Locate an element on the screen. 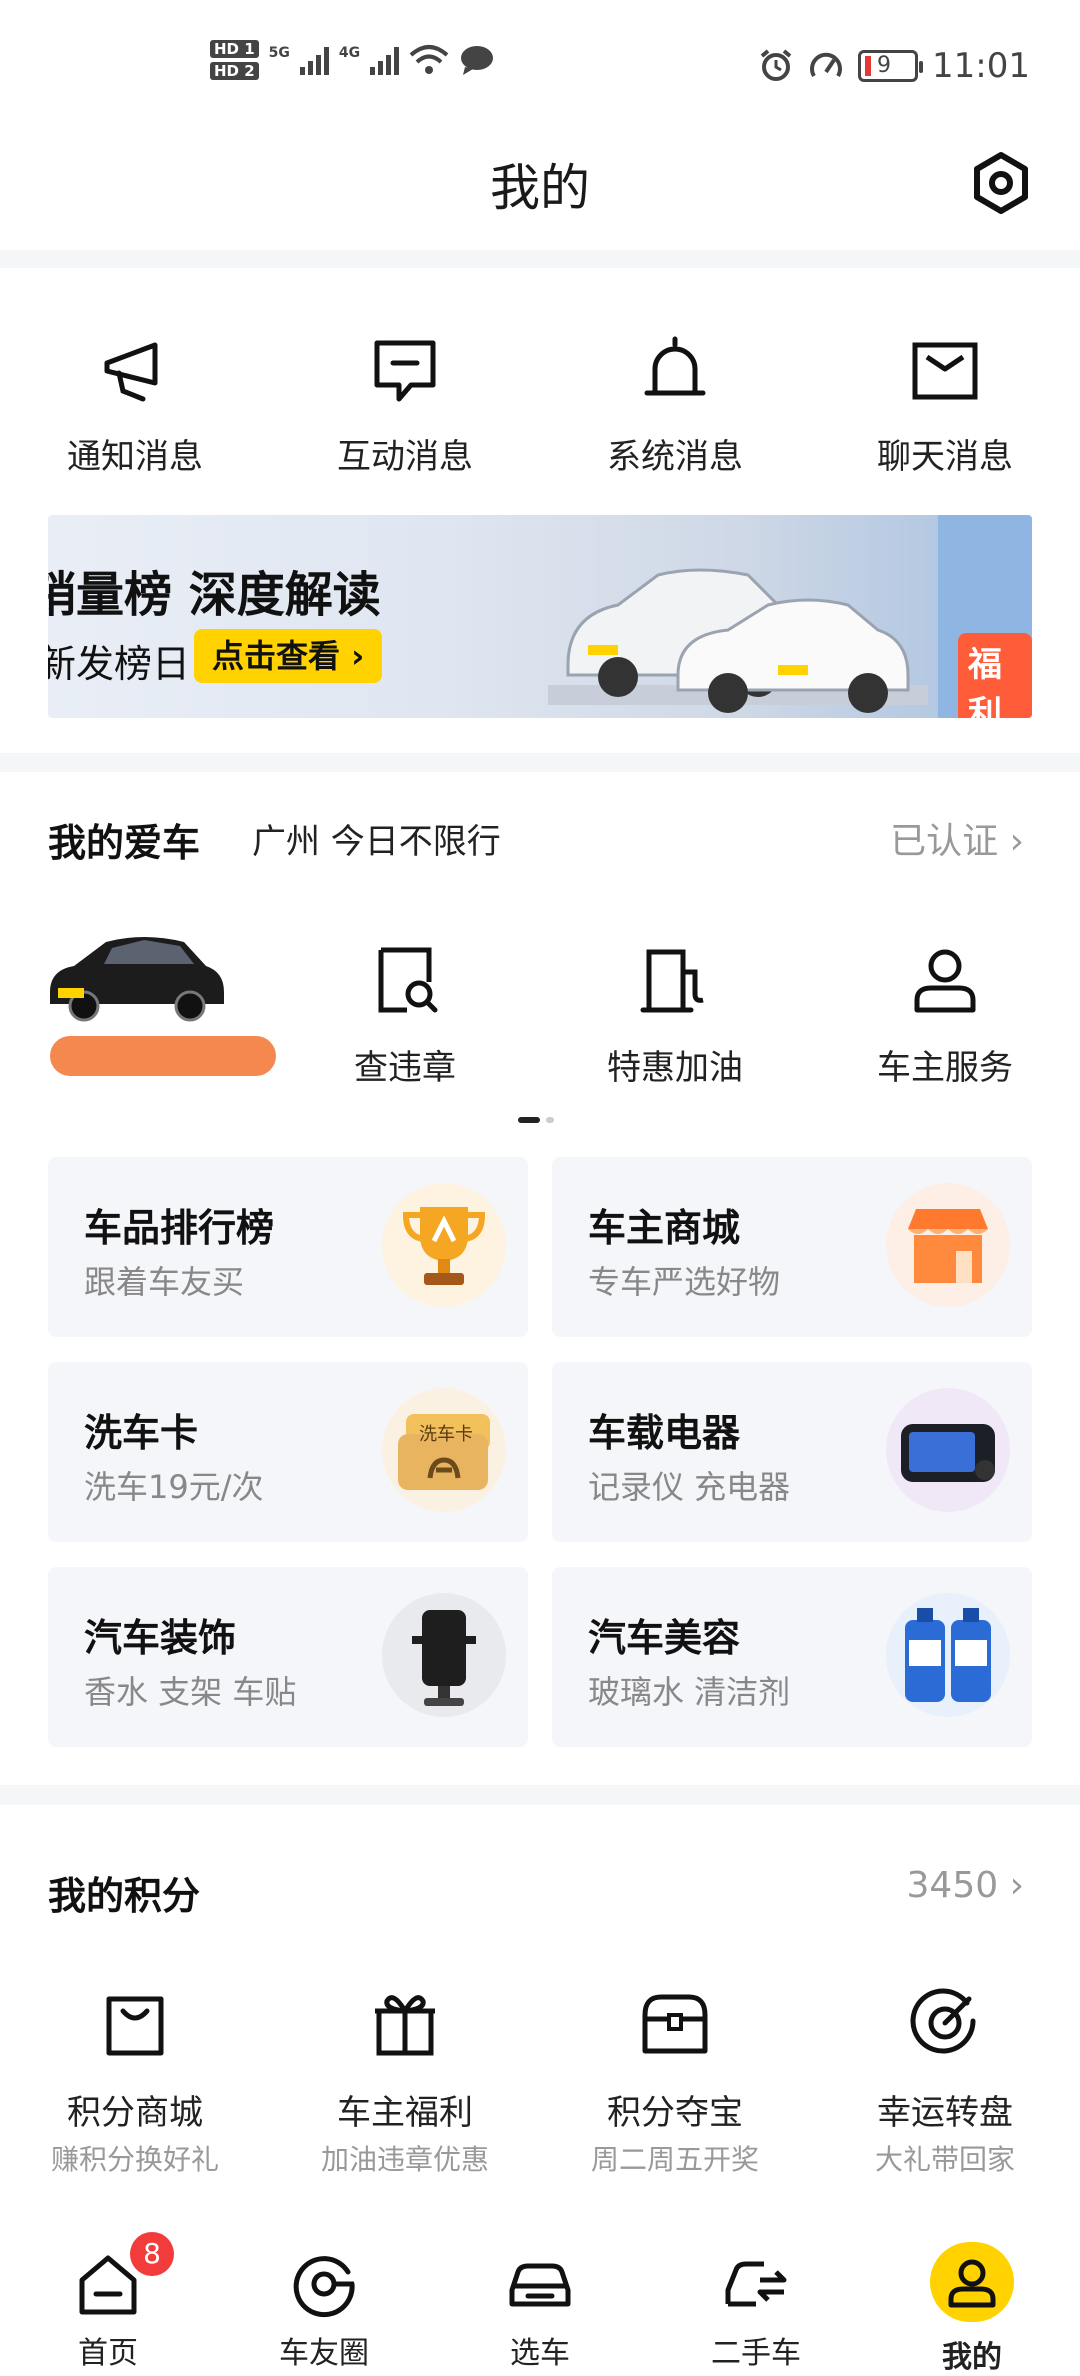 The height and width of the screenshot is (2376, 1080). battery-level: 9 is located at coordinates (884, 65).